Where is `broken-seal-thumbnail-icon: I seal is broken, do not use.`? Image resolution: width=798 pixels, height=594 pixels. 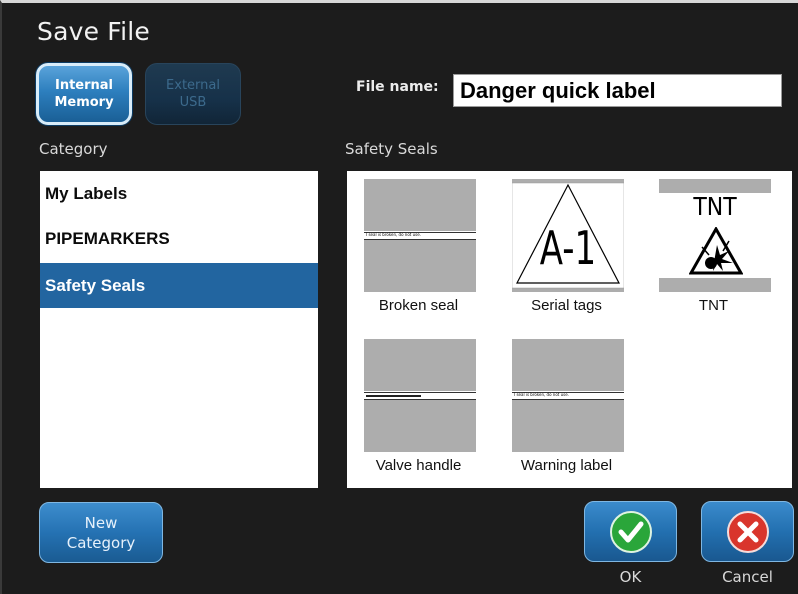
broken-seal-thumbnail-icon: I seal is broken, do not use. is located at coordinates (420, 235).